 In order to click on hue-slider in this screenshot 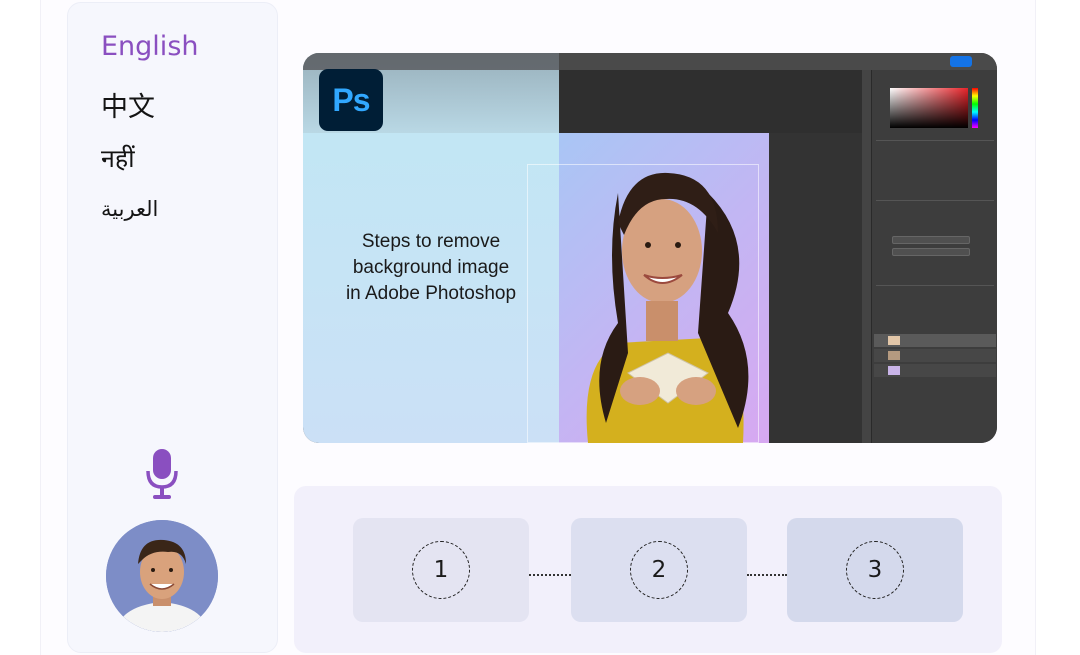, I will do `click(975, 108)`.